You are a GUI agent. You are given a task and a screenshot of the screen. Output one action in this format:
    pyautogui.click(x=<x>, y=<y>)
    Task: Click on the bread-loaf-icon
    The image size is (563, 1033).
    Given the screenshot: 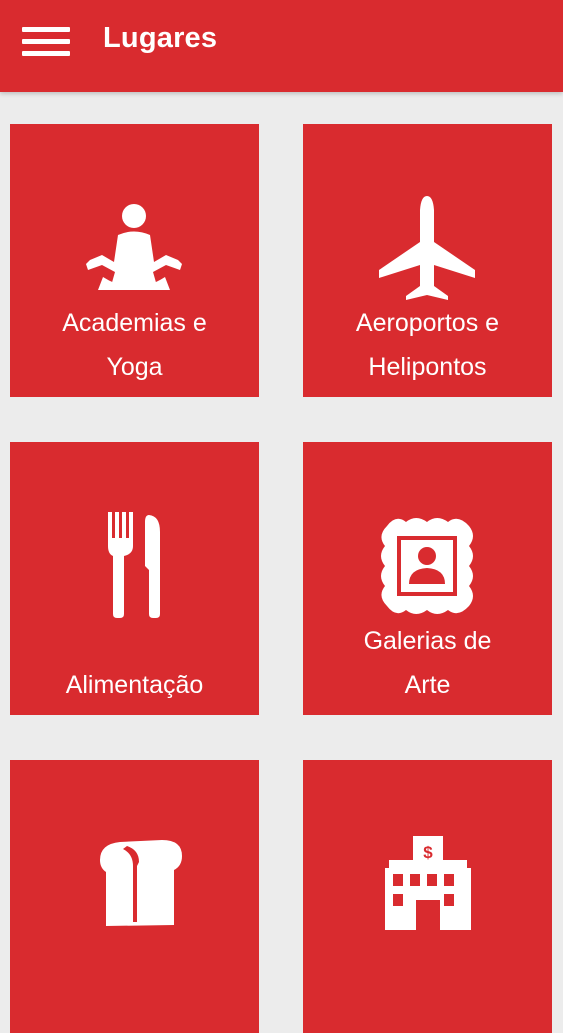 What is the action you would take?
    pyautogui.click(x=141, y=883)
    